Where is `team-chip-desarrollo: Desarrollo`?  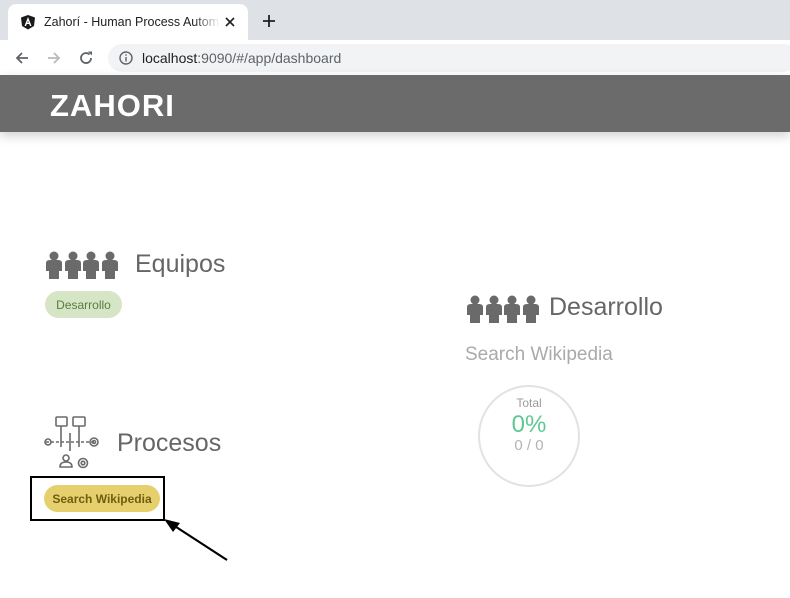
team-chip-desarrollo: Desarrollo is located at coordinates (83, 304).